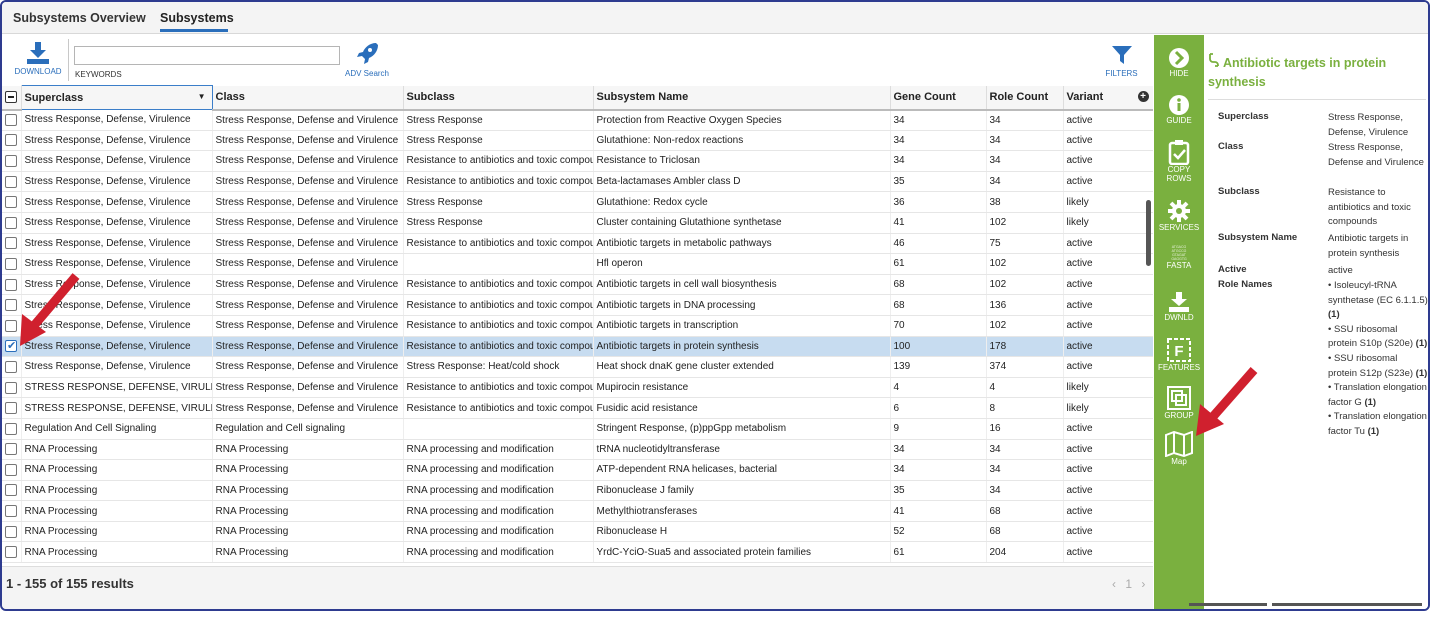 Image resolution: width=1430 pixels, height=617 pixels. Describe the element at coordinates (1144, 584) in the screenshot. I see `next-page-button: ›` at that location.